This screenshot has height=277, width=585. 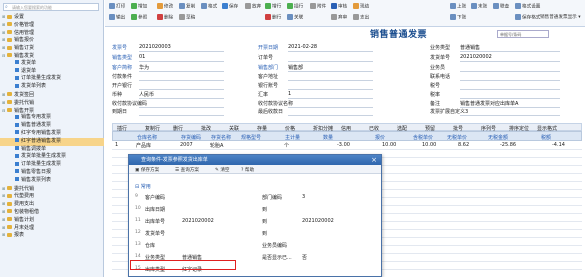 What do you see at coordinates (225, 170) in the screenshot?
I see `dialog-toolbar-button-label: 清空` at bounding box center [225, 170].